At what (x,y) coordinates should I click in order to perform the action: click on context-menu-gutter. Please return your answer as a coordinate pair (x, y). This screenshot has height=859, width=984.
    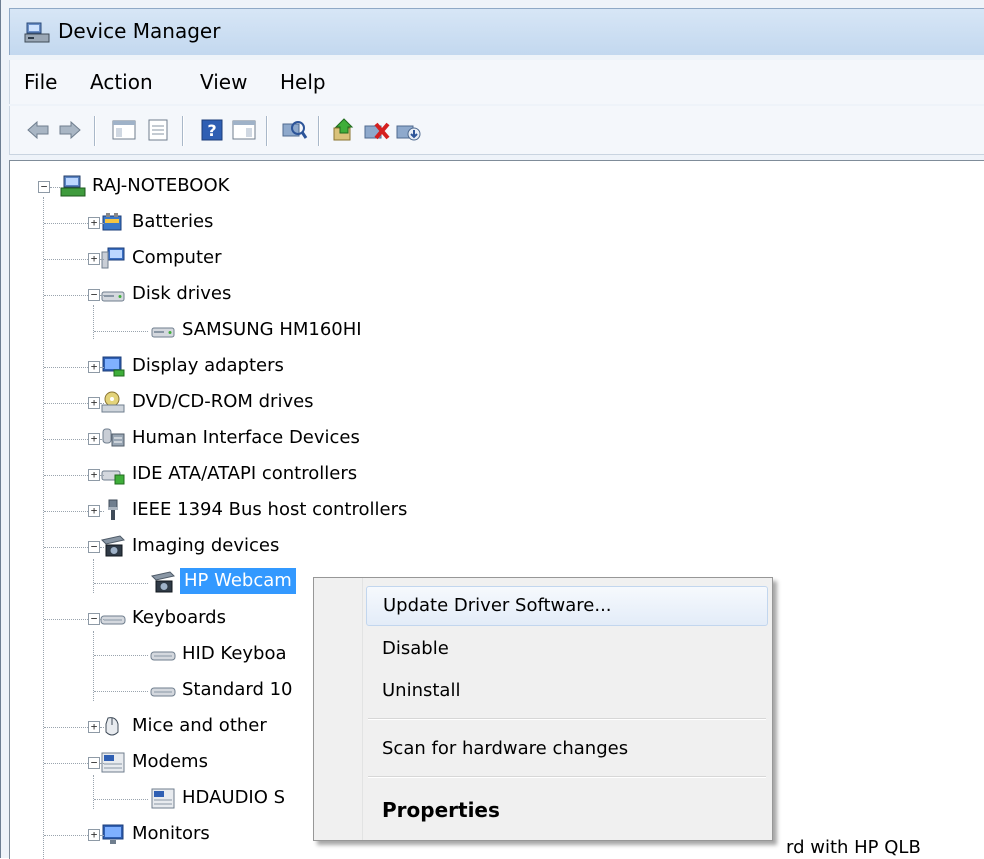
    Looking at the image, I should click on (338, 709).